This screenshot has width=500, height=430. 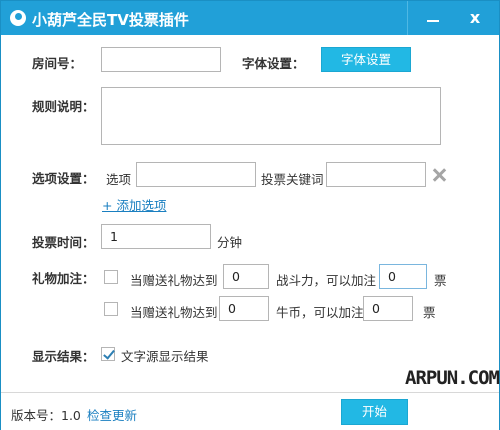 What do you see at coordinates (320, 312) in the screenshot?
I see `gift-rule-2-middle: 牛币，可以加注` at bounding box center [320, 312].